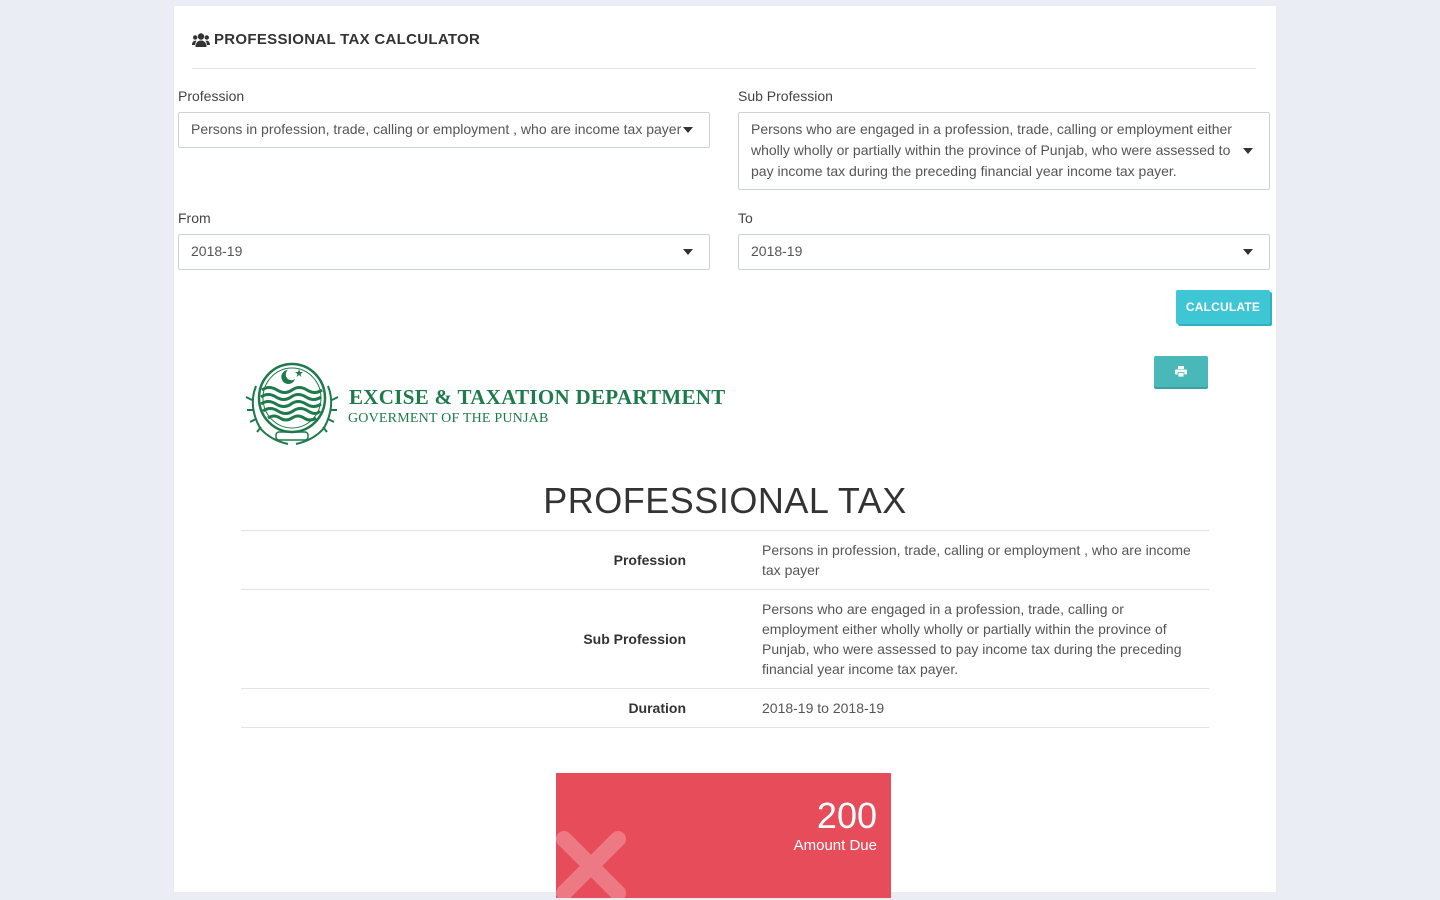  I want to click on row-key: Profession, so click(501, 560).